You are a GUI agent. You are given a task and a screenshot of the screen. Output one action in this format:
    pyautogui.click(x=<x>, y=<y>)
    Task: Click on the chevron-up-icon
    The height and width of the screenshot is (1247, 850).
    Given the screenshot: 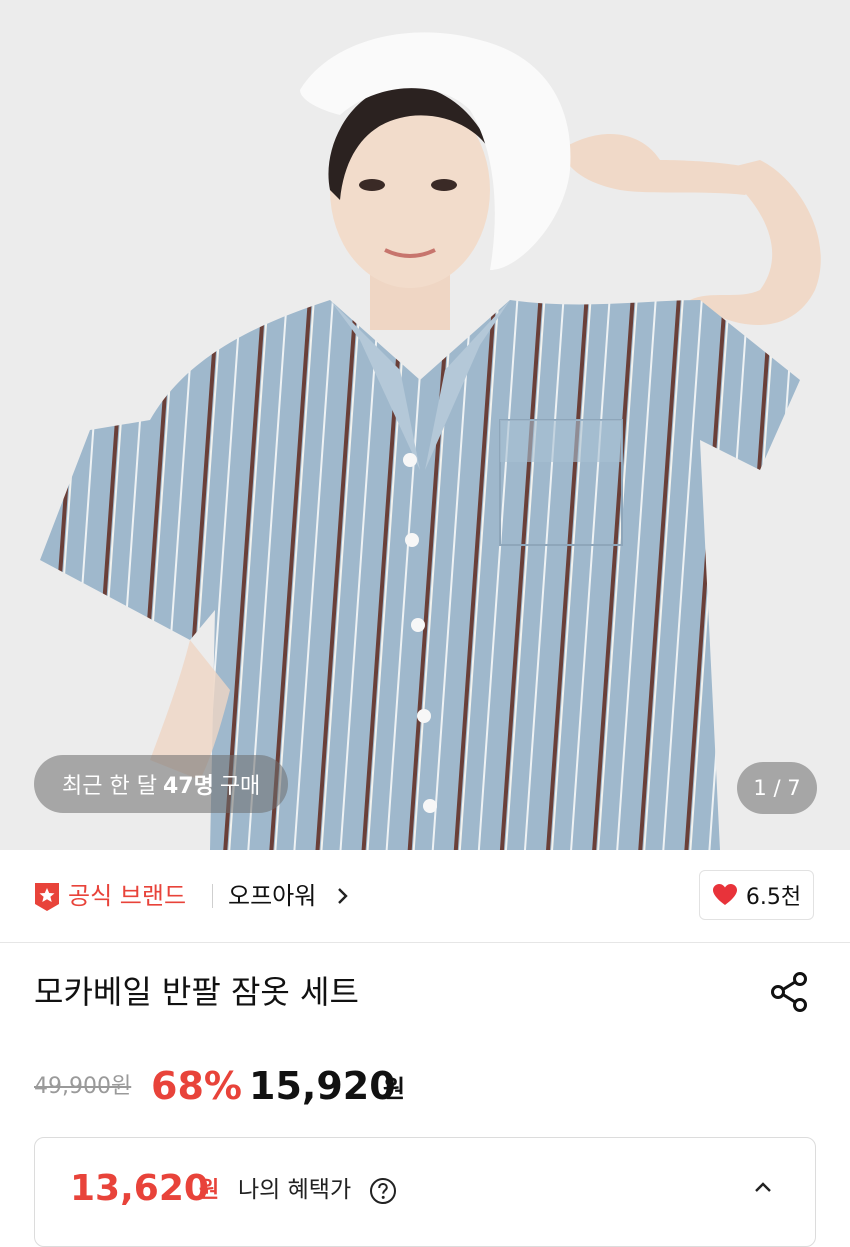 What is the action you would take?
    pyautogui.click(x=763, y=1187)
    